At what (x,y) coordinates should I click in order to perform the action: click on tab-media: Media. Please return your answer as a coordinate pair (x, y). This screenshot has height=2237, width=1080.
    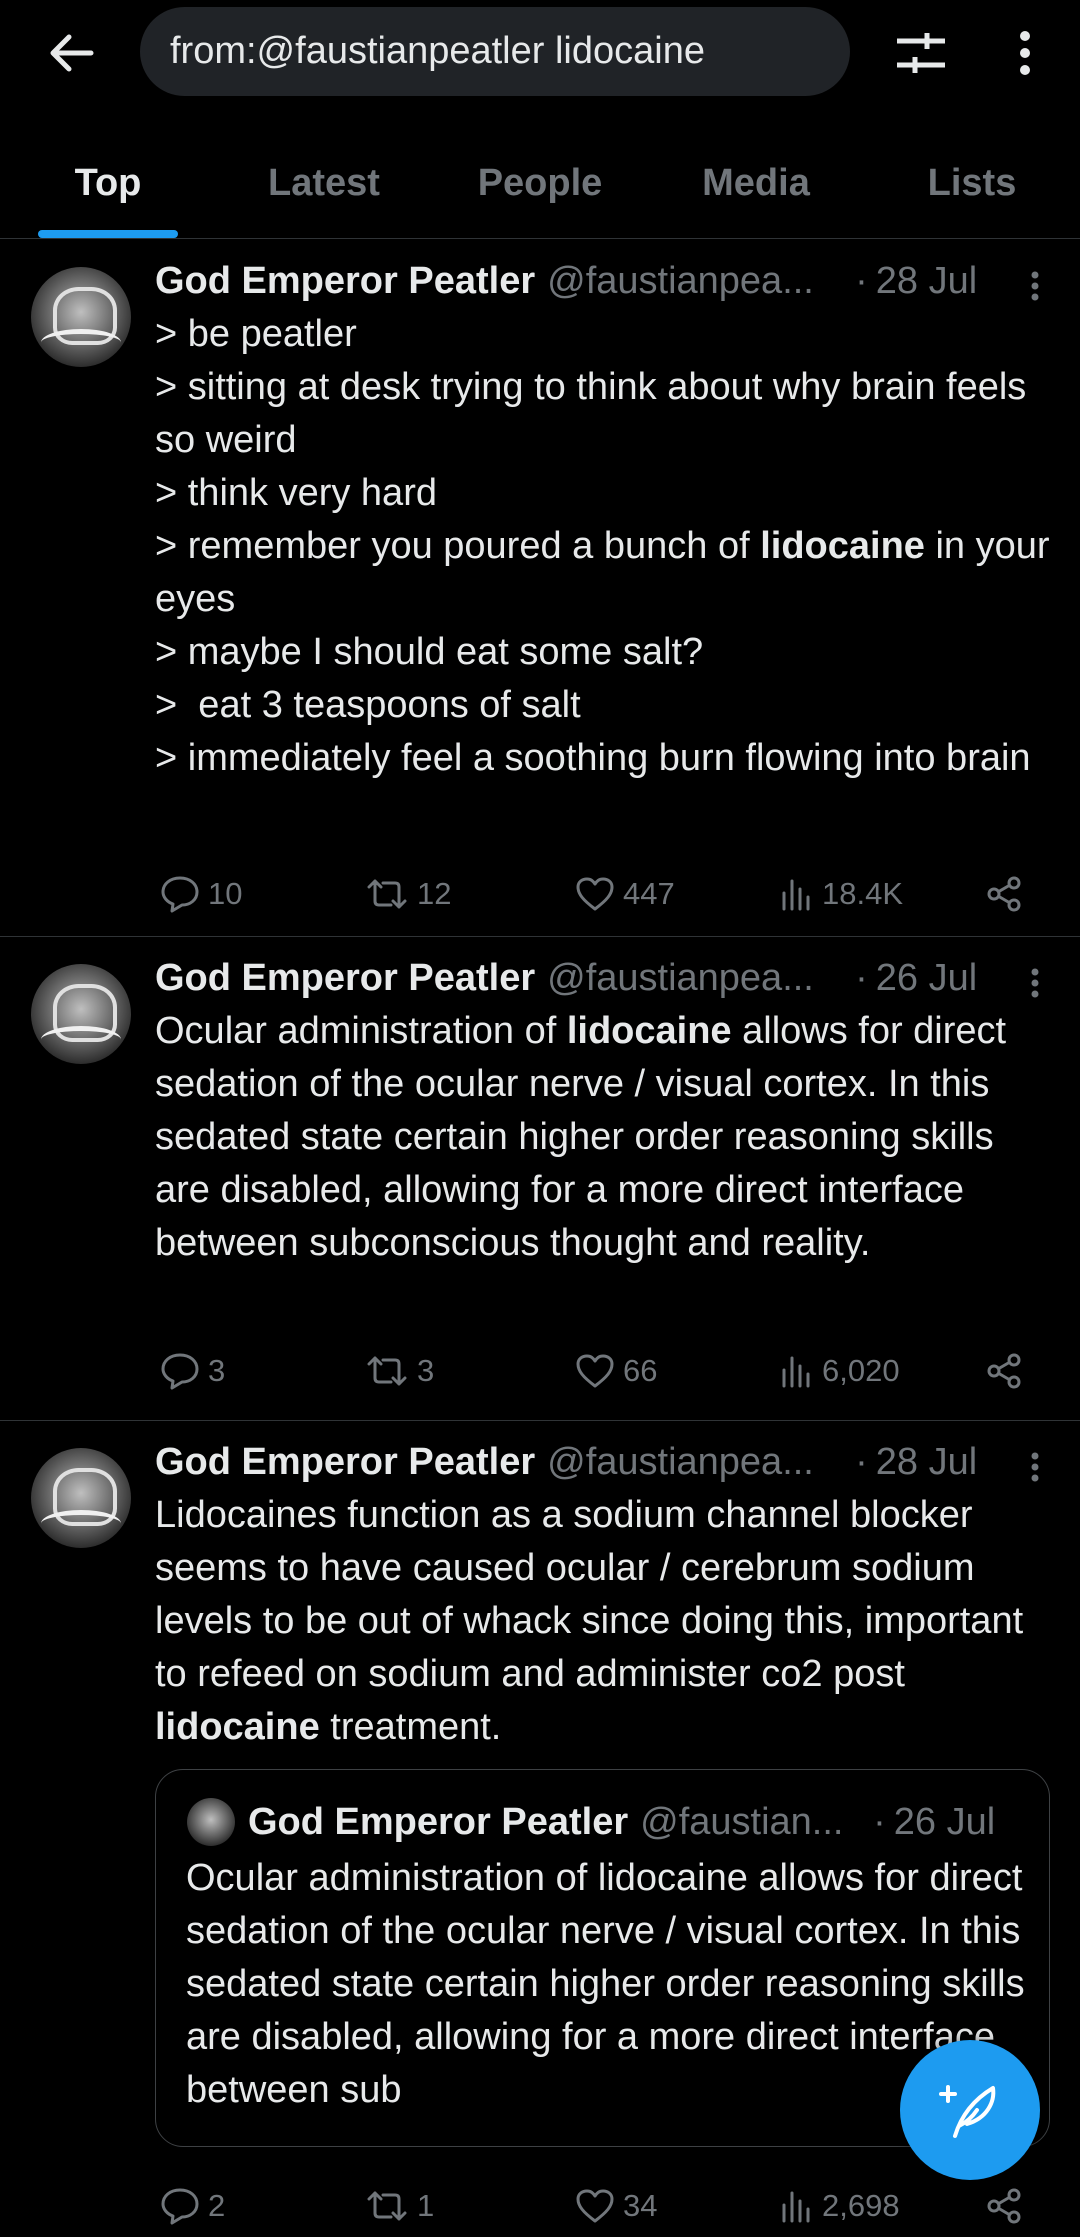
    Looking at the image, I should click on (756, 189).